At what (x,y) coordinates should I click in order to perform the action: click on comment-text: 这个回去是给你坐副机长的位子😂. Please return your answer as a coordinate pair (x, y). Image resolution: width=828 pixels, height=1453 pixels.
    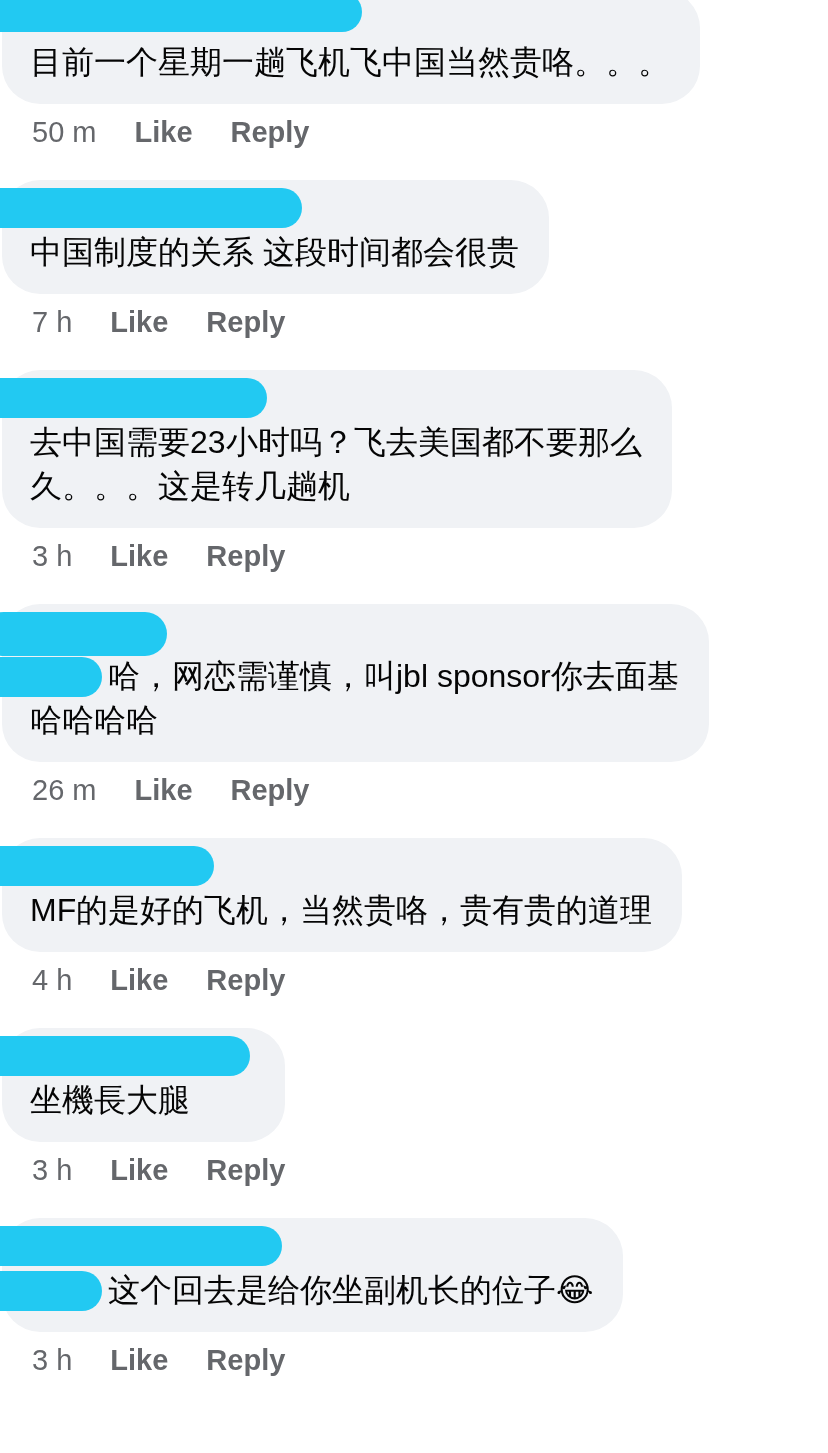
    Looking at the image, I should click on (351, 1290).